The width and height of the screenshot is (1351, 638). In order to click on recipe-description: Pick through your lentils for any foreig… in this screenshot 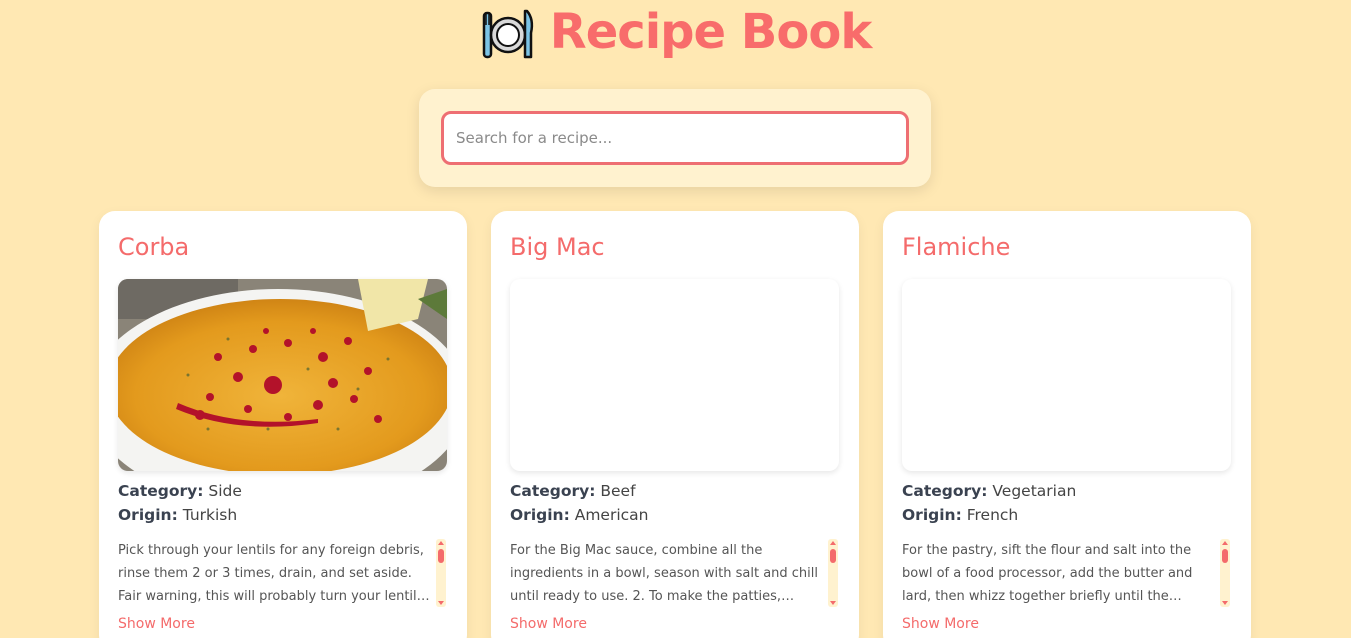, I will do `click(271, 573)`.